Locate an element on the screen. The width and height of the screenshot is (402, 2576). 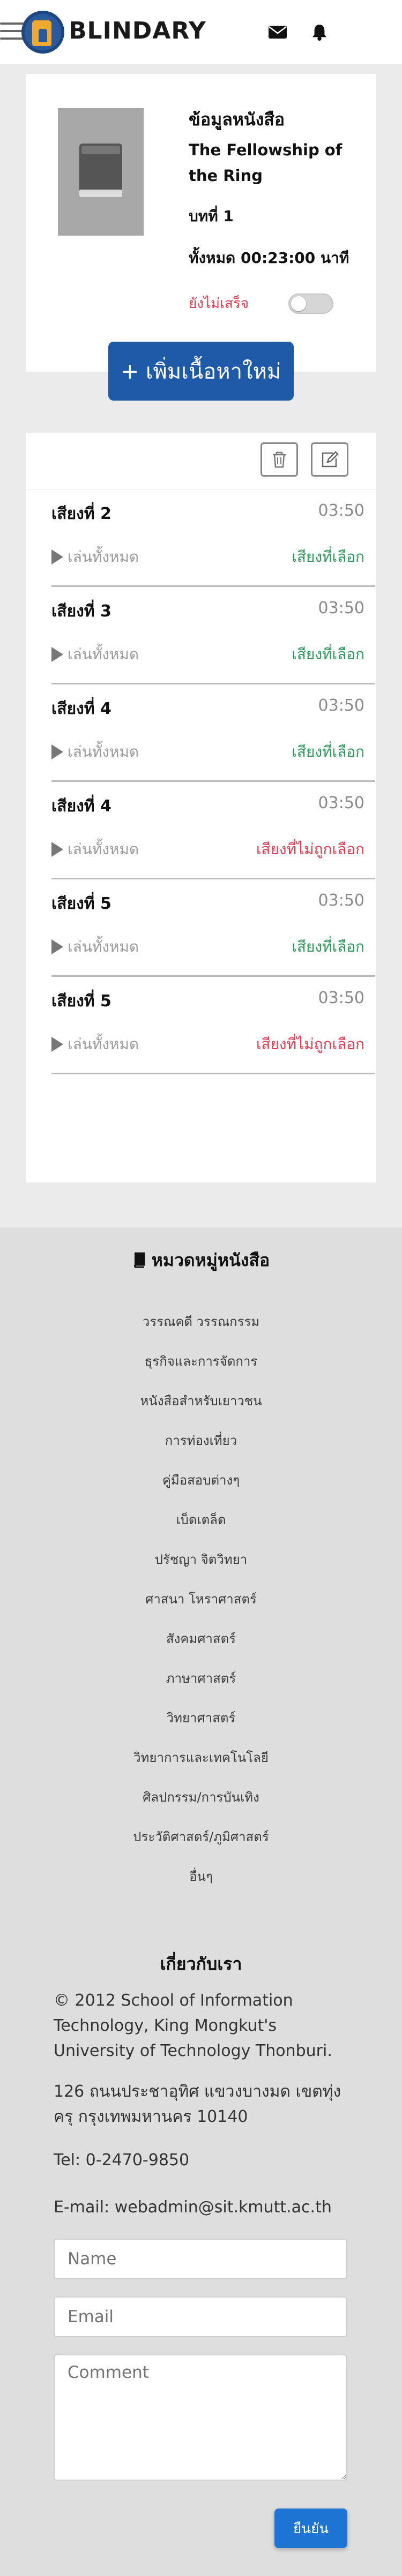
edit-icon is located at coordinates (330, 459).